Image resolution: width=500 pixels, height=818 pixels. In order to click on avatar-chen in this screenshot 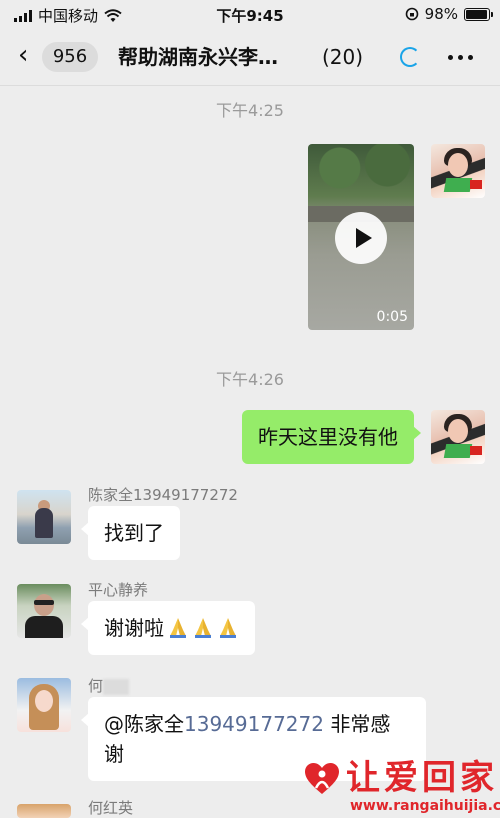, I will do `click(44, 517)`.